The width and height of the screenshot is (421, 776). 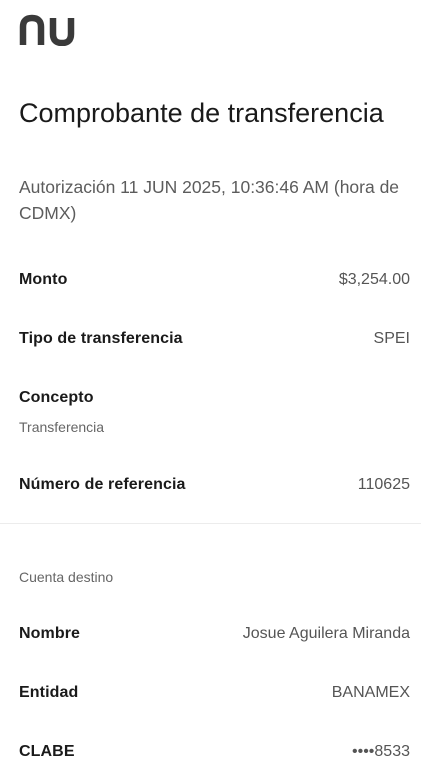 What do you see at coordinates (102, 484) in the screenshot?
I see `numero-referencia-label: Número de referencia` at bounding box center [102, 484].